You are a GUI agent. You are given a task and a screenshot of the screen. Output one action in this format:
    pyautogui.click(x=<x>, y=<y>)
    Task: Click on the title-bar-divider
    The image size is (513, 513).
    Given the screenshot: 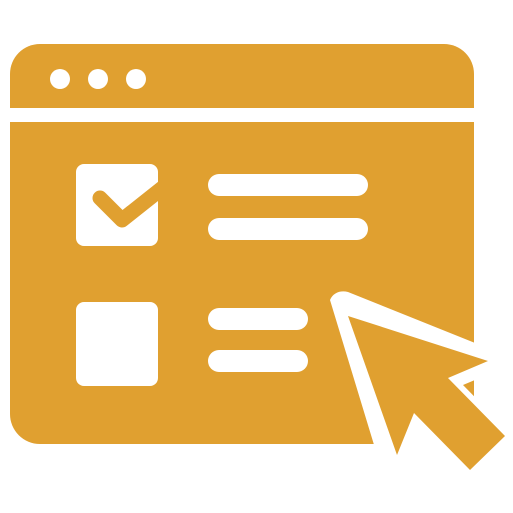 What is the action you would take?
    pyautogui.click(x=242, y=115)
    